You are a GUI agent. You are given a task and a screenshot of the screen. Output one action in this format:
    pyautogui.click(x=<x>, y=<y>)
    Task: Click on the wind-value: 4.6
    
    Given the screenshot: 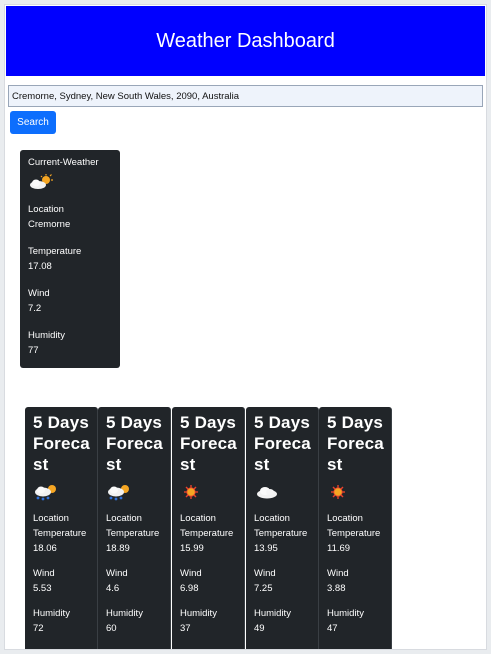 What is the action you would take?
    pyautogui.click(x=113, y=588)
    